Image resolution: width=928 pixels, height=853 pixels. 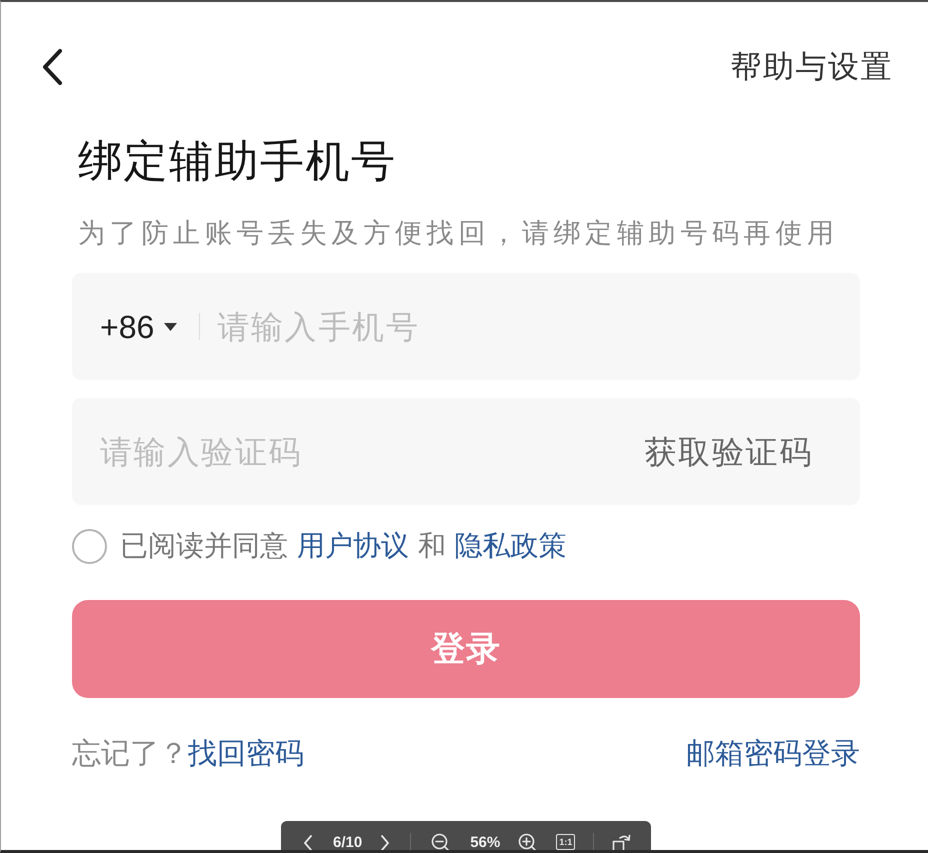 I want to click on agreement-checkbox, so click(x=89, y=546).